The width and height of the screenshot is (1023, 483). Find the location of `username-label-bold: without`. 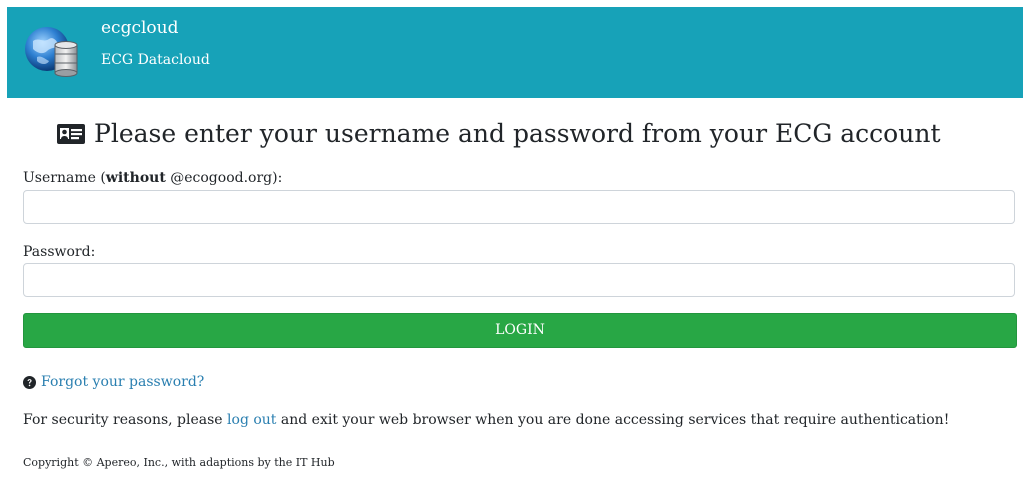

username-label-bold: without is located at coordinates (135, 178).